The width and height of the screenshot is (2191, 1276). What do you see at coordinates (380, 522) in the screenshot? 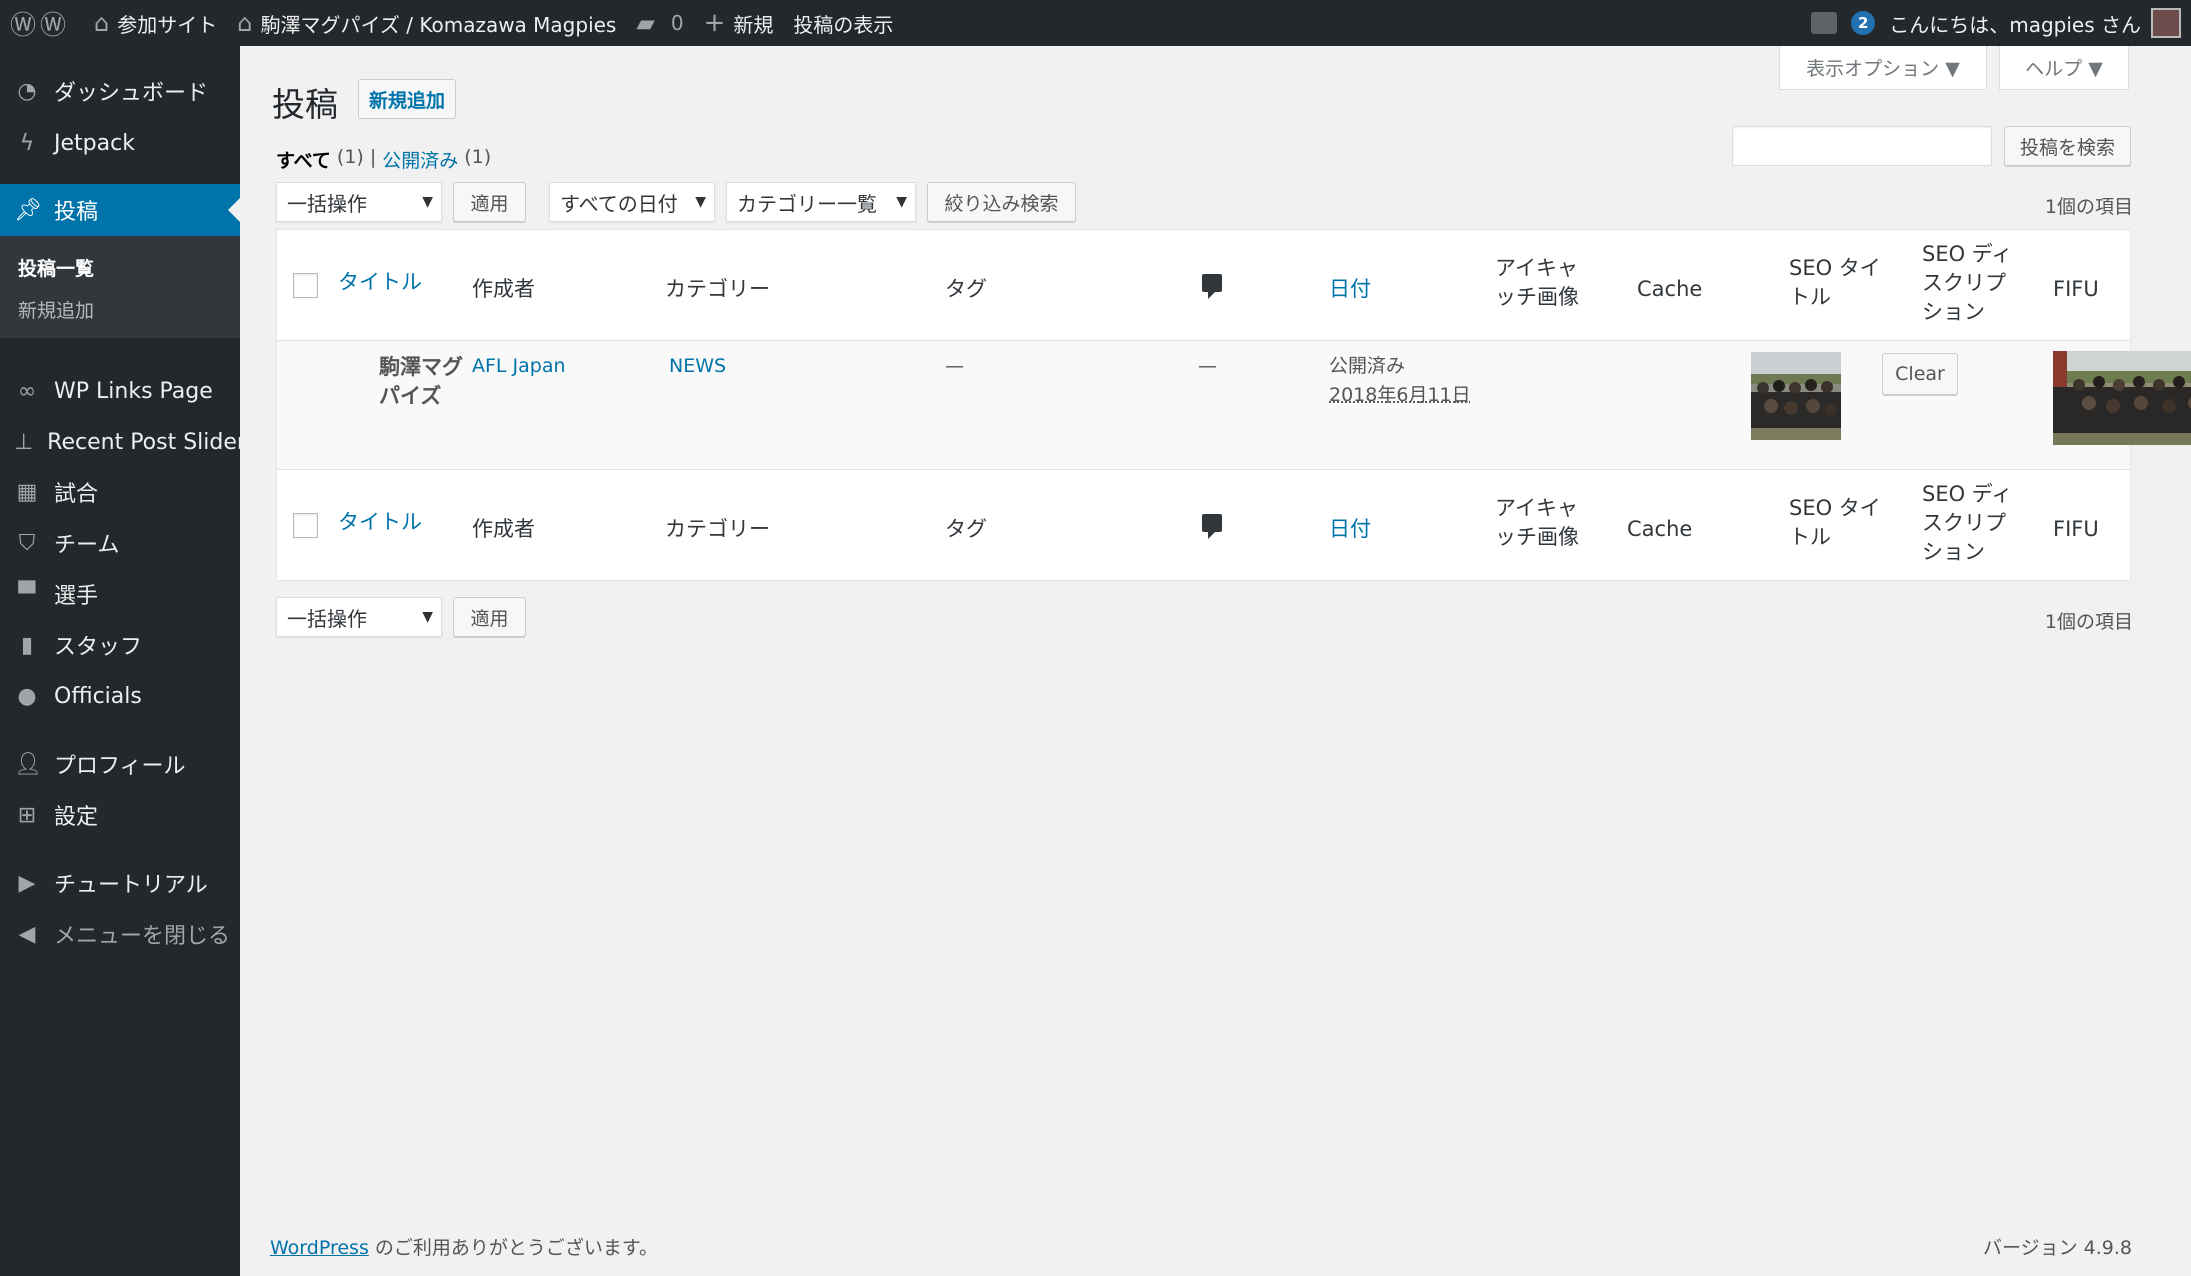
I see `column-title-bottom: タイトル` at bounding box center [380, 522].